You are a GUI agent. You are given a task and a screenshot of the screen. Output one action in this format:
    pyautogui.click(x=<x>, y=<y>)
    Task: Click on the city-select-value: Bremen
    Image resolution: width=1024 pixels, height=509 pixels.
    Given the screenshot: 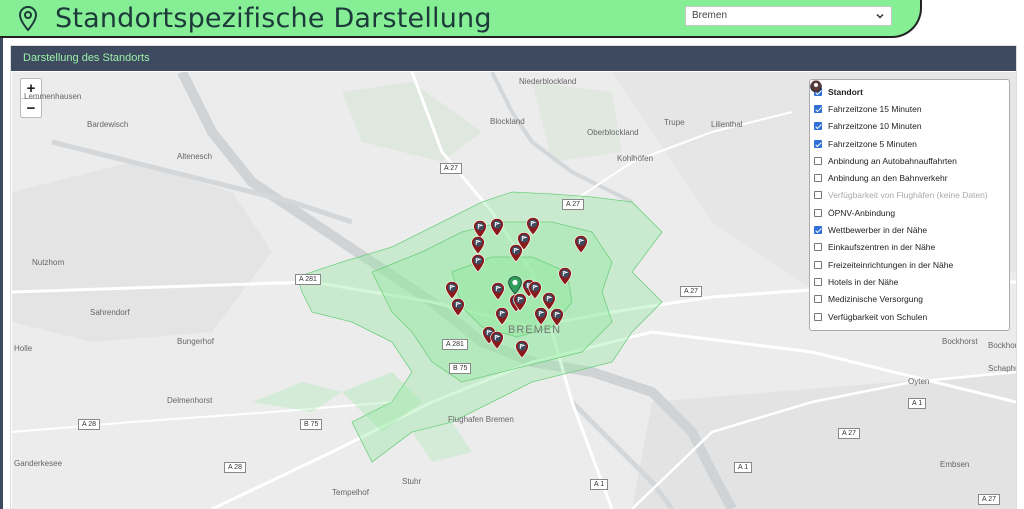 What is the action you would take?
    pyautogui.click(x=710, y=15)
    